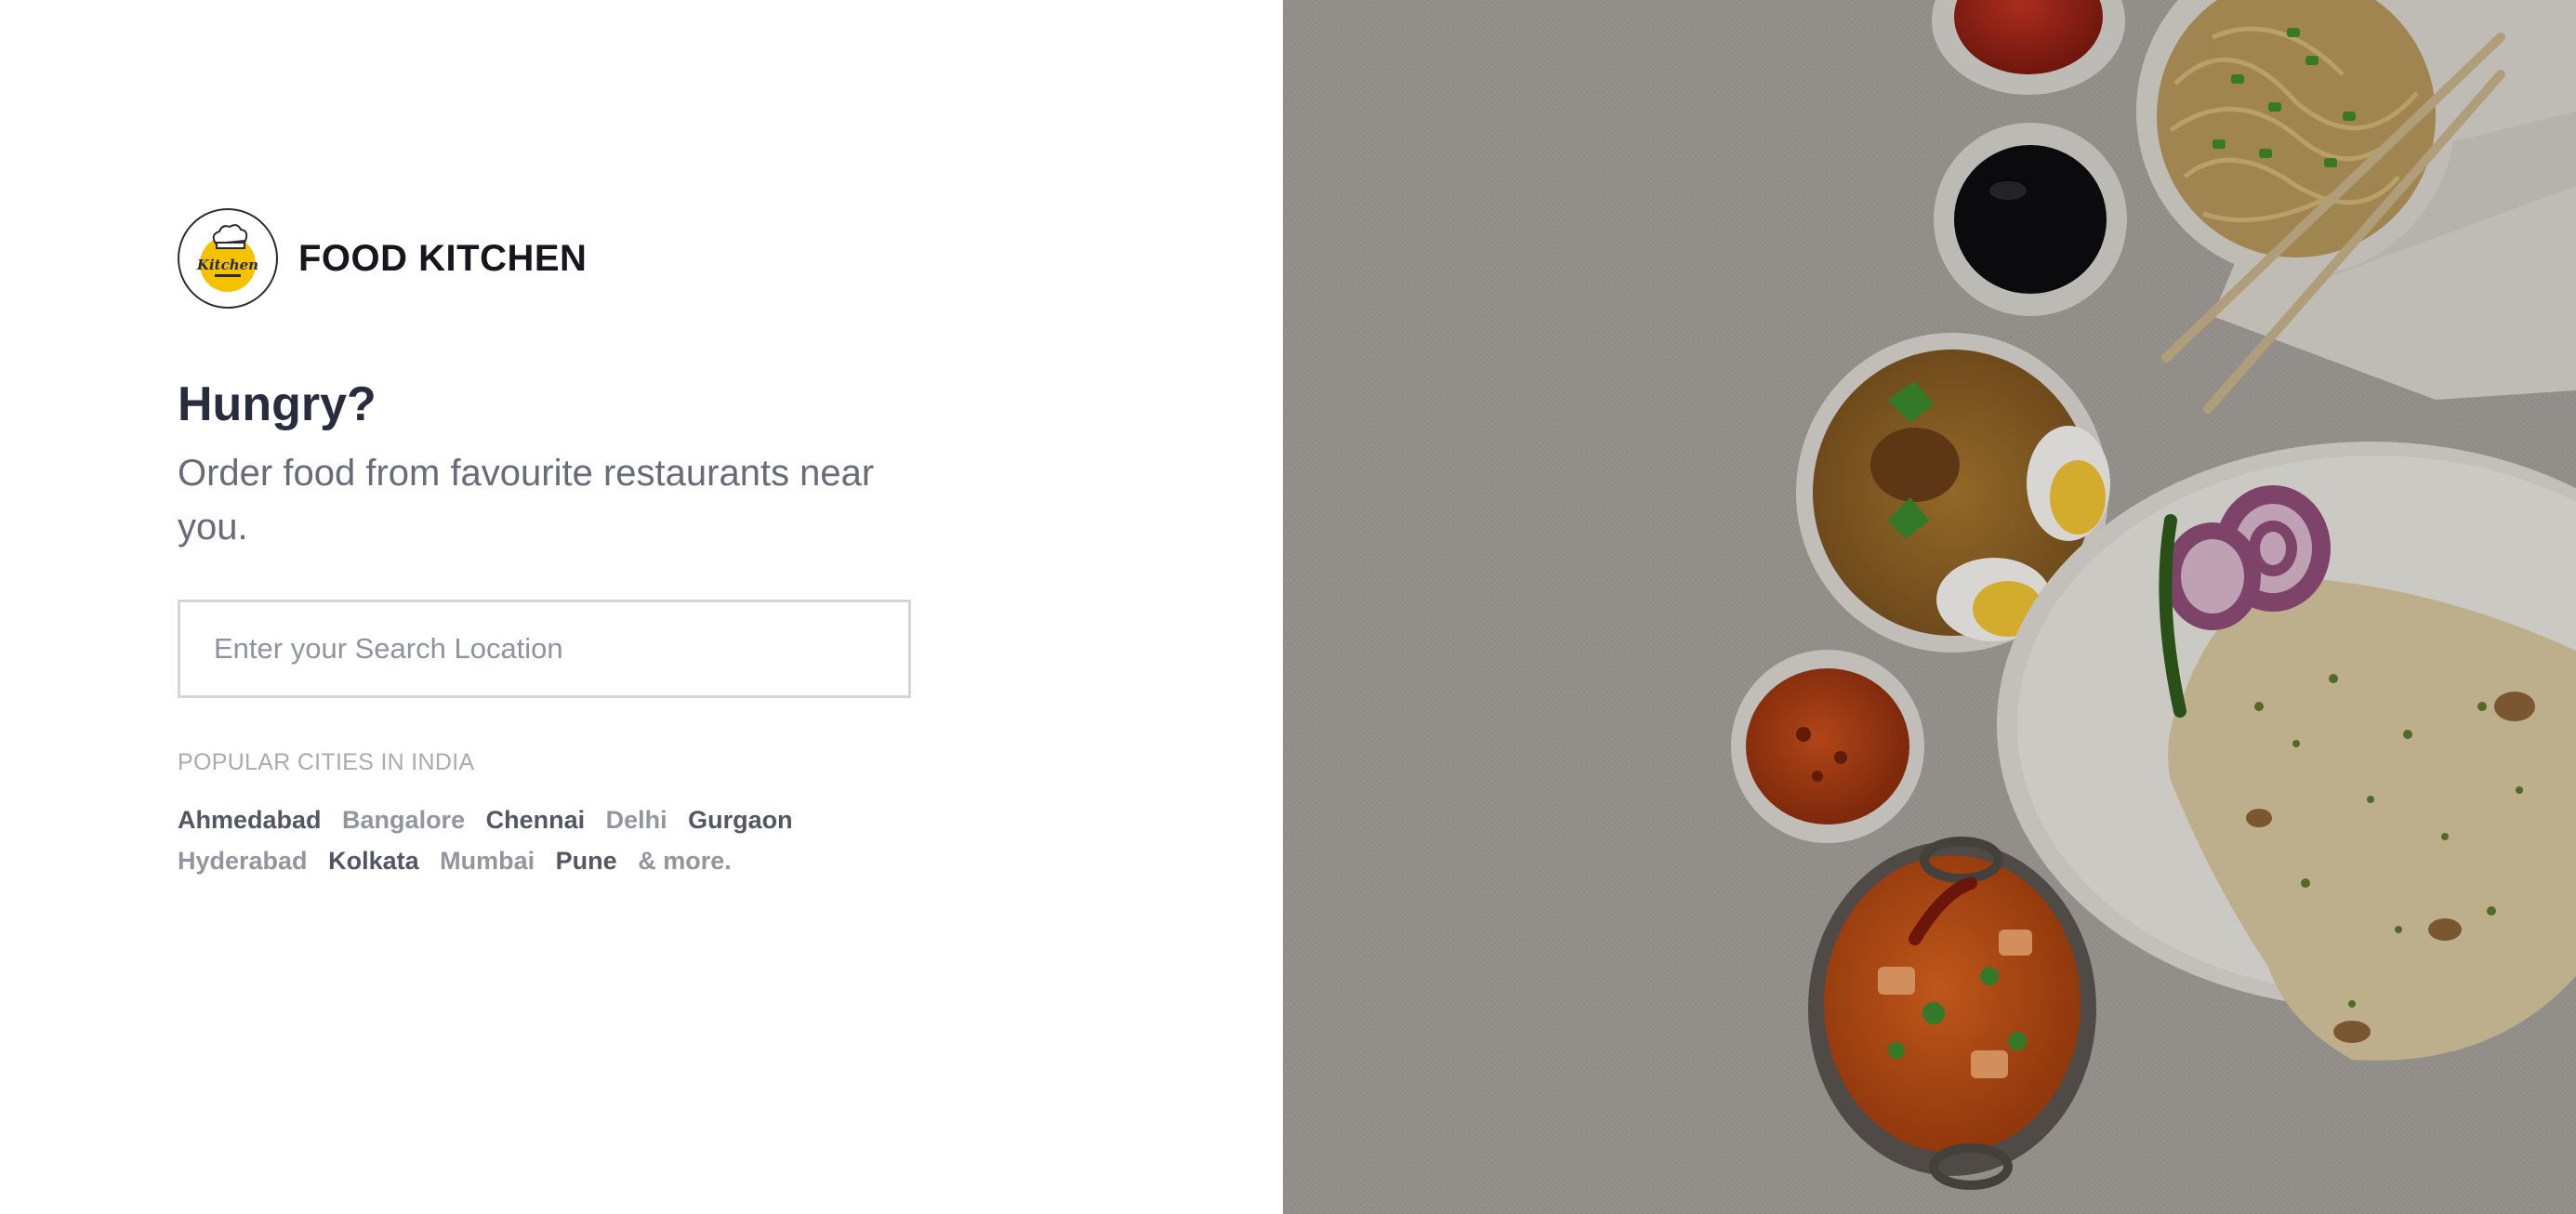 Image resolution: width=2576 pixels, height=1214 pixels. I want to click on city-link-mumbai: Mumbai, so click(487, 861).